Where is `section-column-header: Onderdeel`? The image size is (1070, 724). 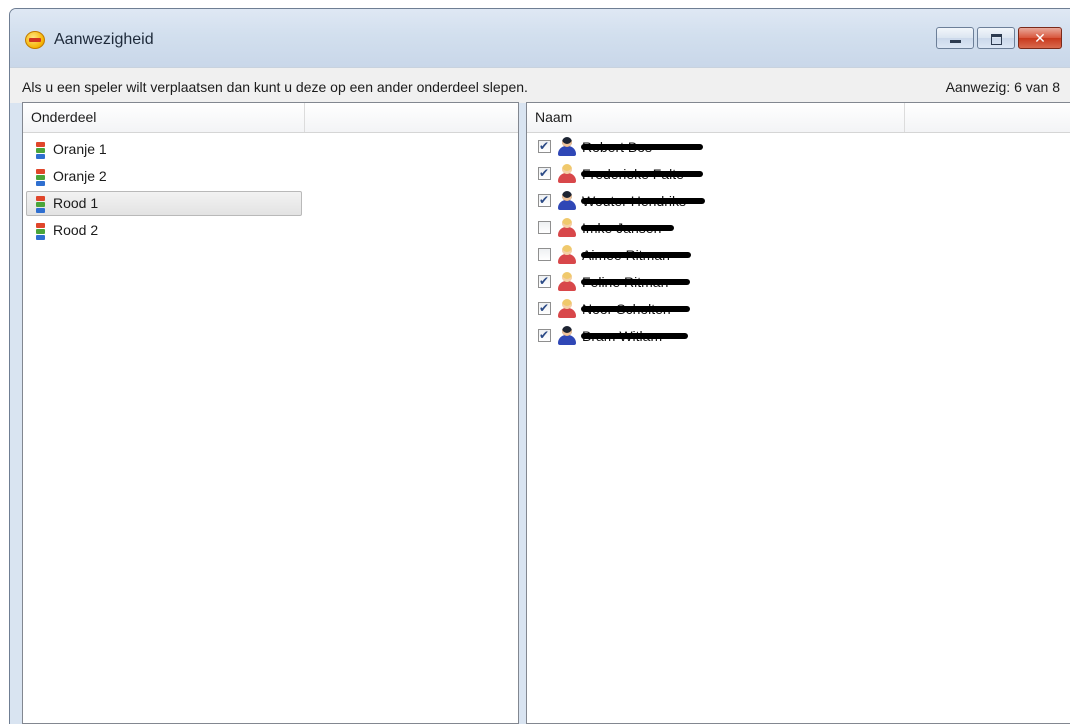
section-column-header: Onderdeel is located at coordinates (270, 118).